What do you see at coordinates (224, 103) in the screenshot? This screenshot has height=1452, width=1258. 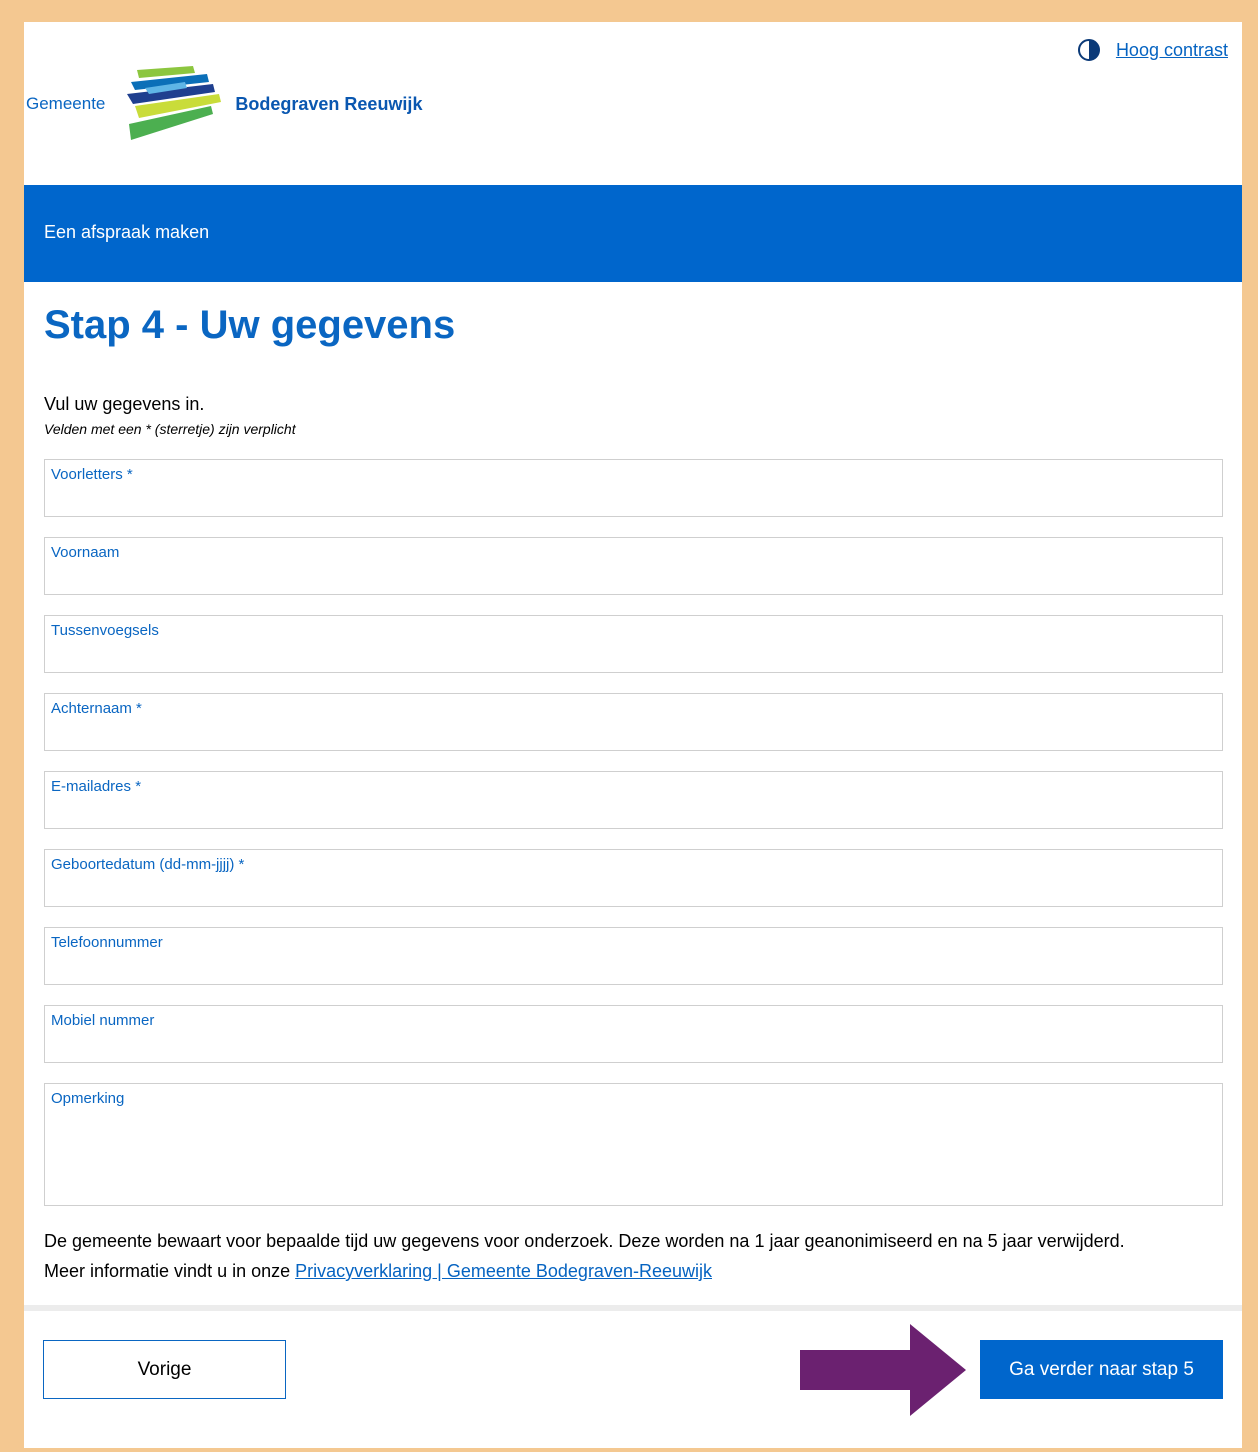 I see `municipality-logo: Gemeente Bodegraven Reeuwijk` at bounding box center [224, 103].